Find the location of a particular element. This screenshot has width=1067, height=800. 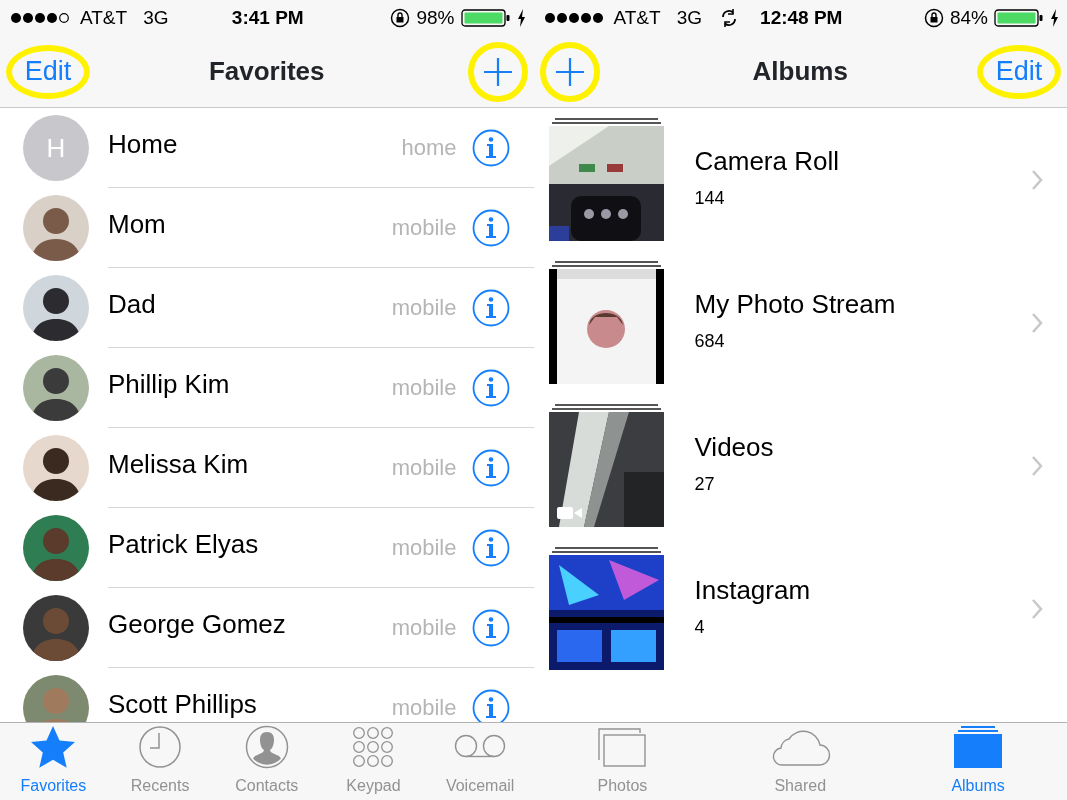

tab-button: Recents is located at coordinates (160, 761).